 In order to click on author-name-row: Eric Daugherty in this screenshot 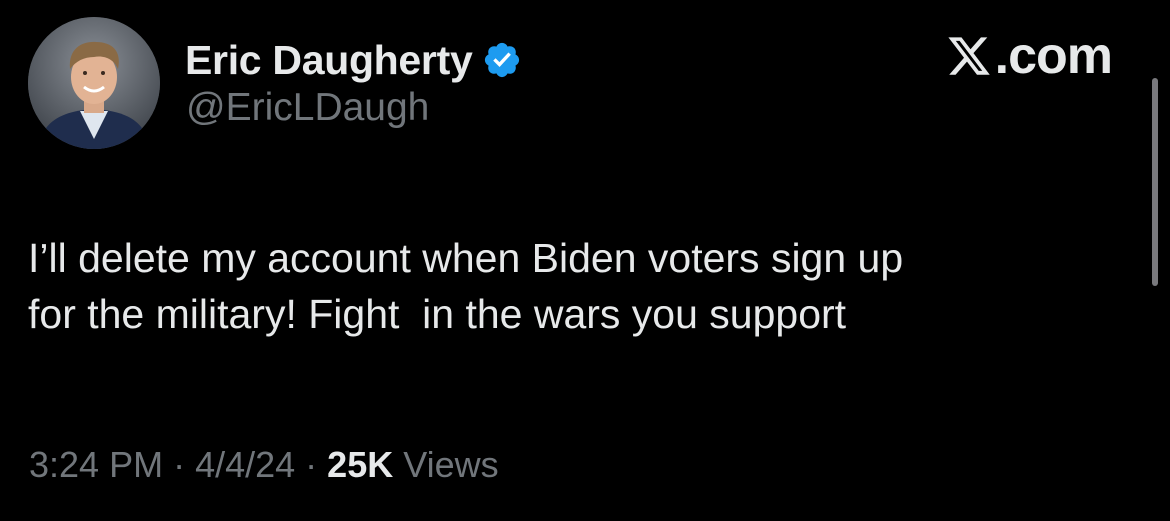, I will do `click(353, 60)`.